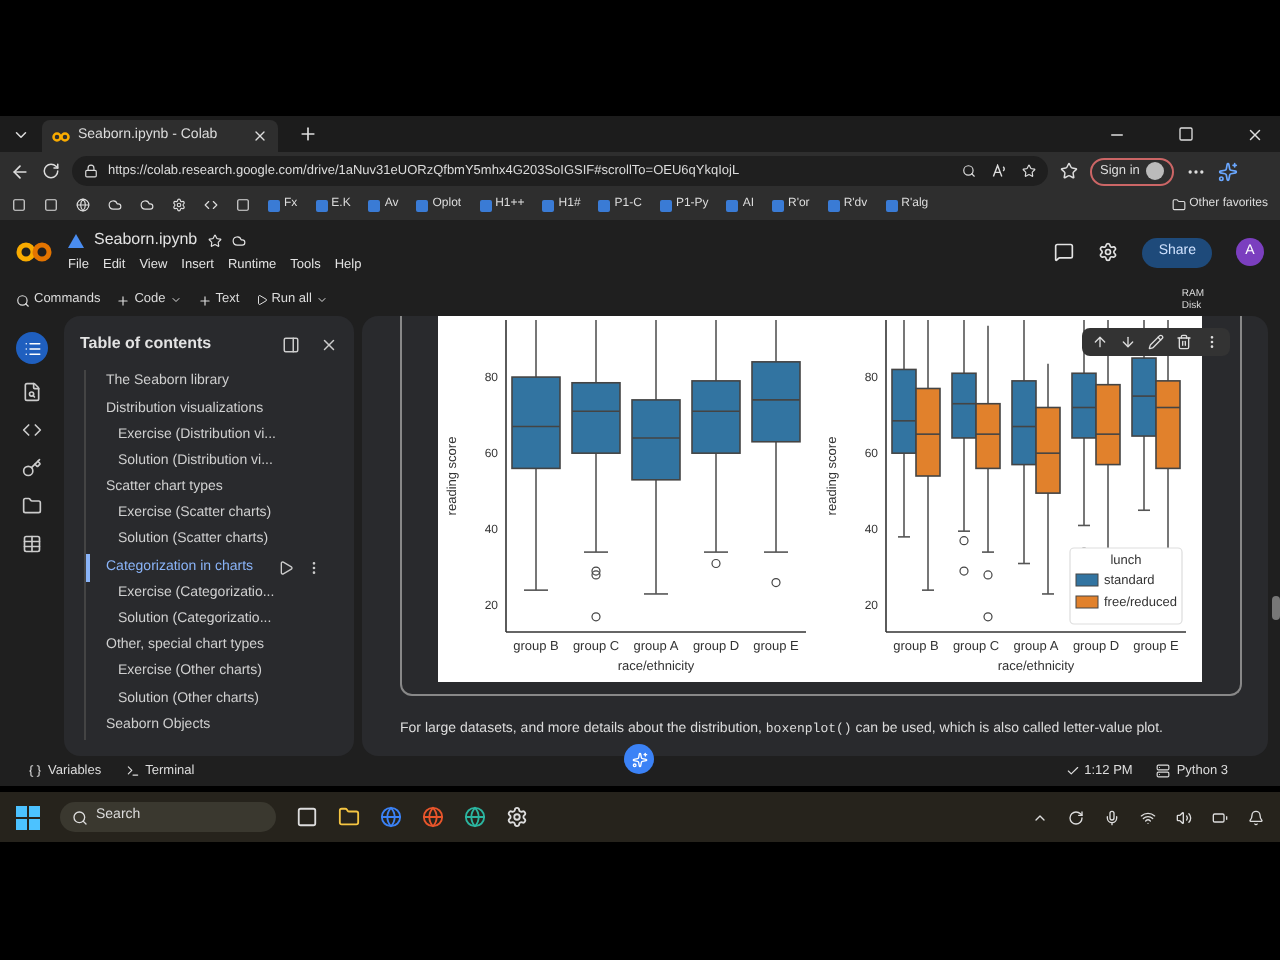 The height and width of the screenshot is (960, 1280). Describe the element at coordinates (1148, 817) in the screenshot. I see `wifi-icon` at that location.